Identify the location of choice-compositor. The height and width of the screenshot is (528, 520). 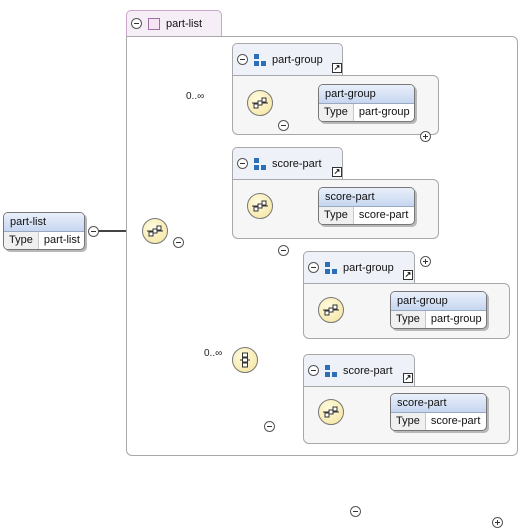
(245, 360).